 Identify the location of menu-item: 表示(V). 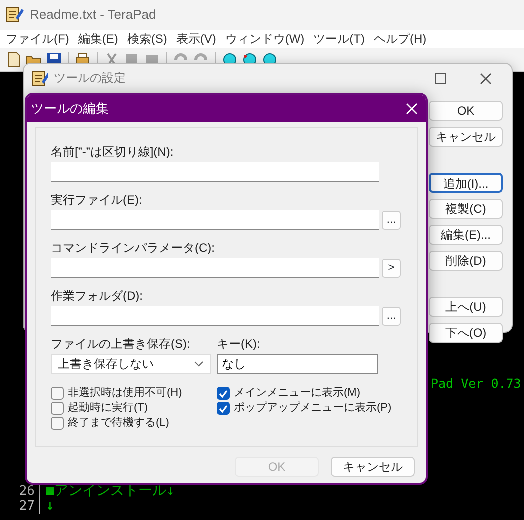
(199, 39).